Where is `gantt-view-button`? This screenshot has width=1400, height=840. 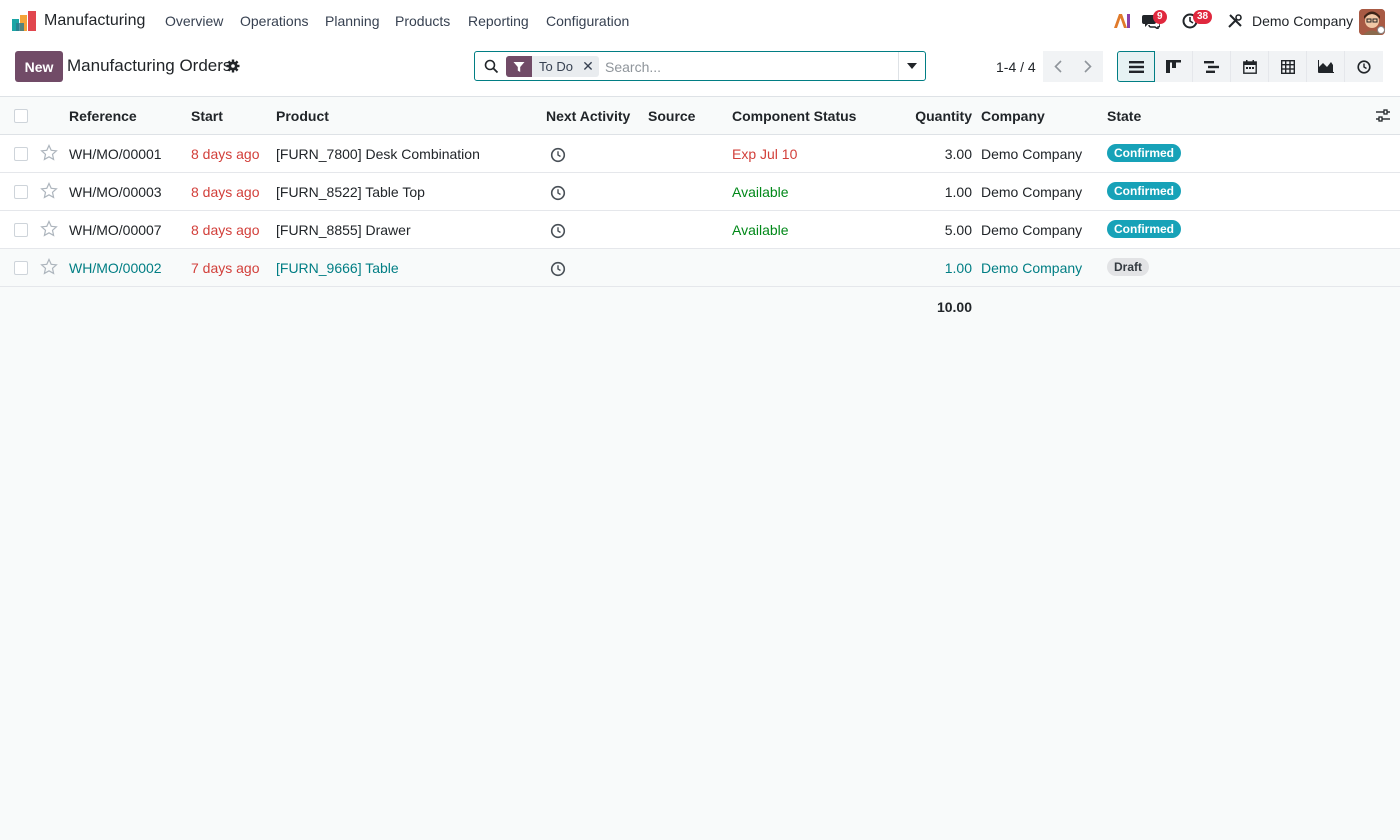
gantt-view-button is located at coordinates (1212, 66).